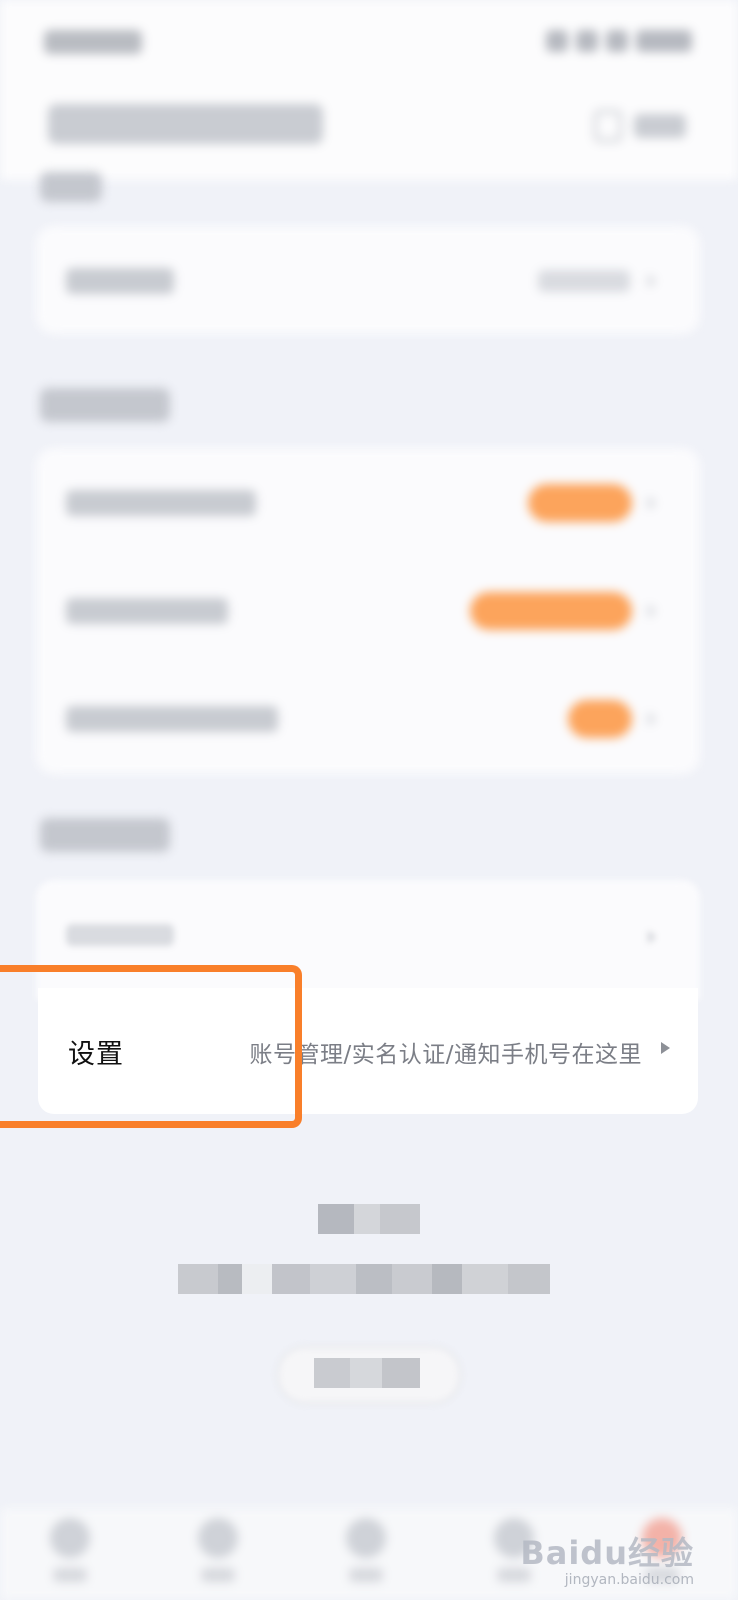 Image resolution: width=738 pixels, height=1600 pixels. I want to click on tab-home, so click(70, 1550).